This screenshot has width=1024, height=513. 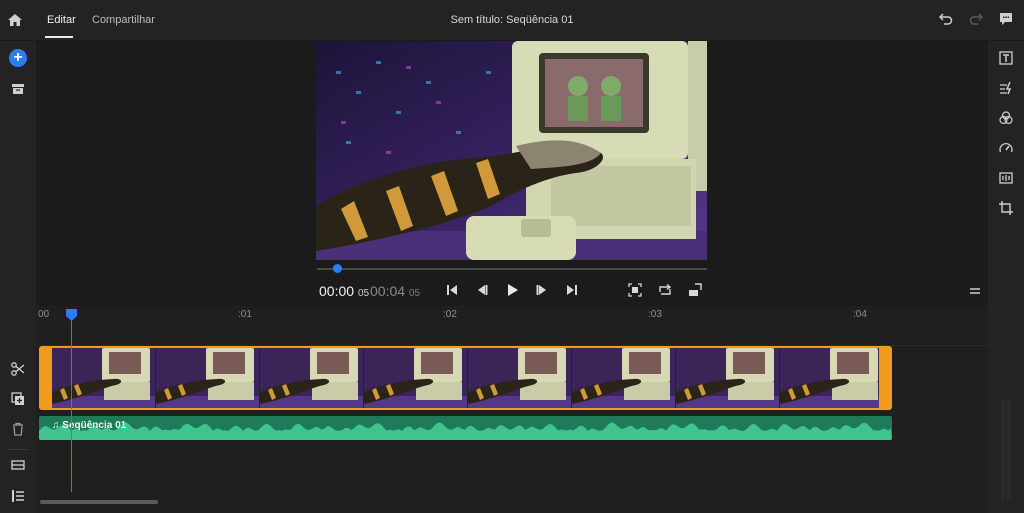 What do you see at coordinates (465, 431) in the screenshot?
I see `audio-waveform` at bounding box center [465, 431].